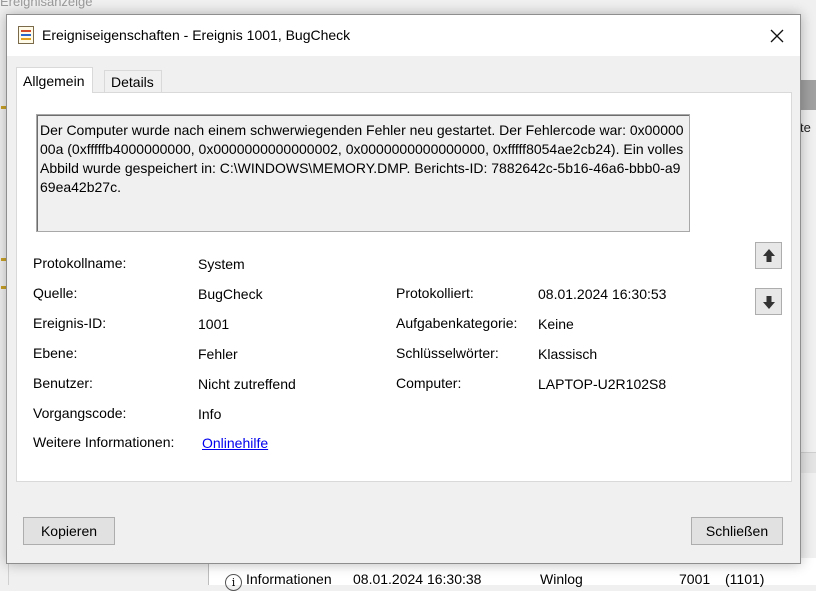 The image size is (816, 591). I want to click on label-ebene: Ebene:, so click(55, 353).